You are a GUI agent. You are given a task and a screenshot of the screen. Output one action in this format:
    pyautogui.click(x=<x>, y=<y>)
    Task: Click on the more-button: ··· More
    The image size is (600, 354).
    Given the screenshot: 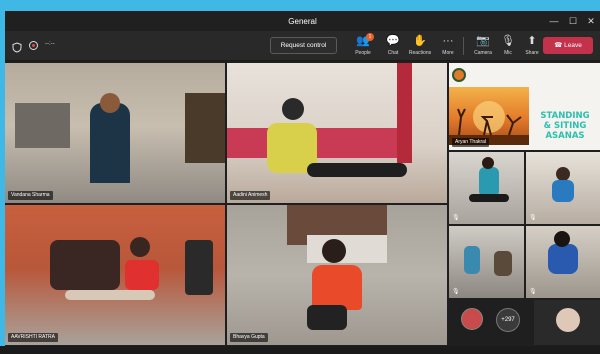 What is the action you would take?
    pyautogui.click(x=448, y=47)
    